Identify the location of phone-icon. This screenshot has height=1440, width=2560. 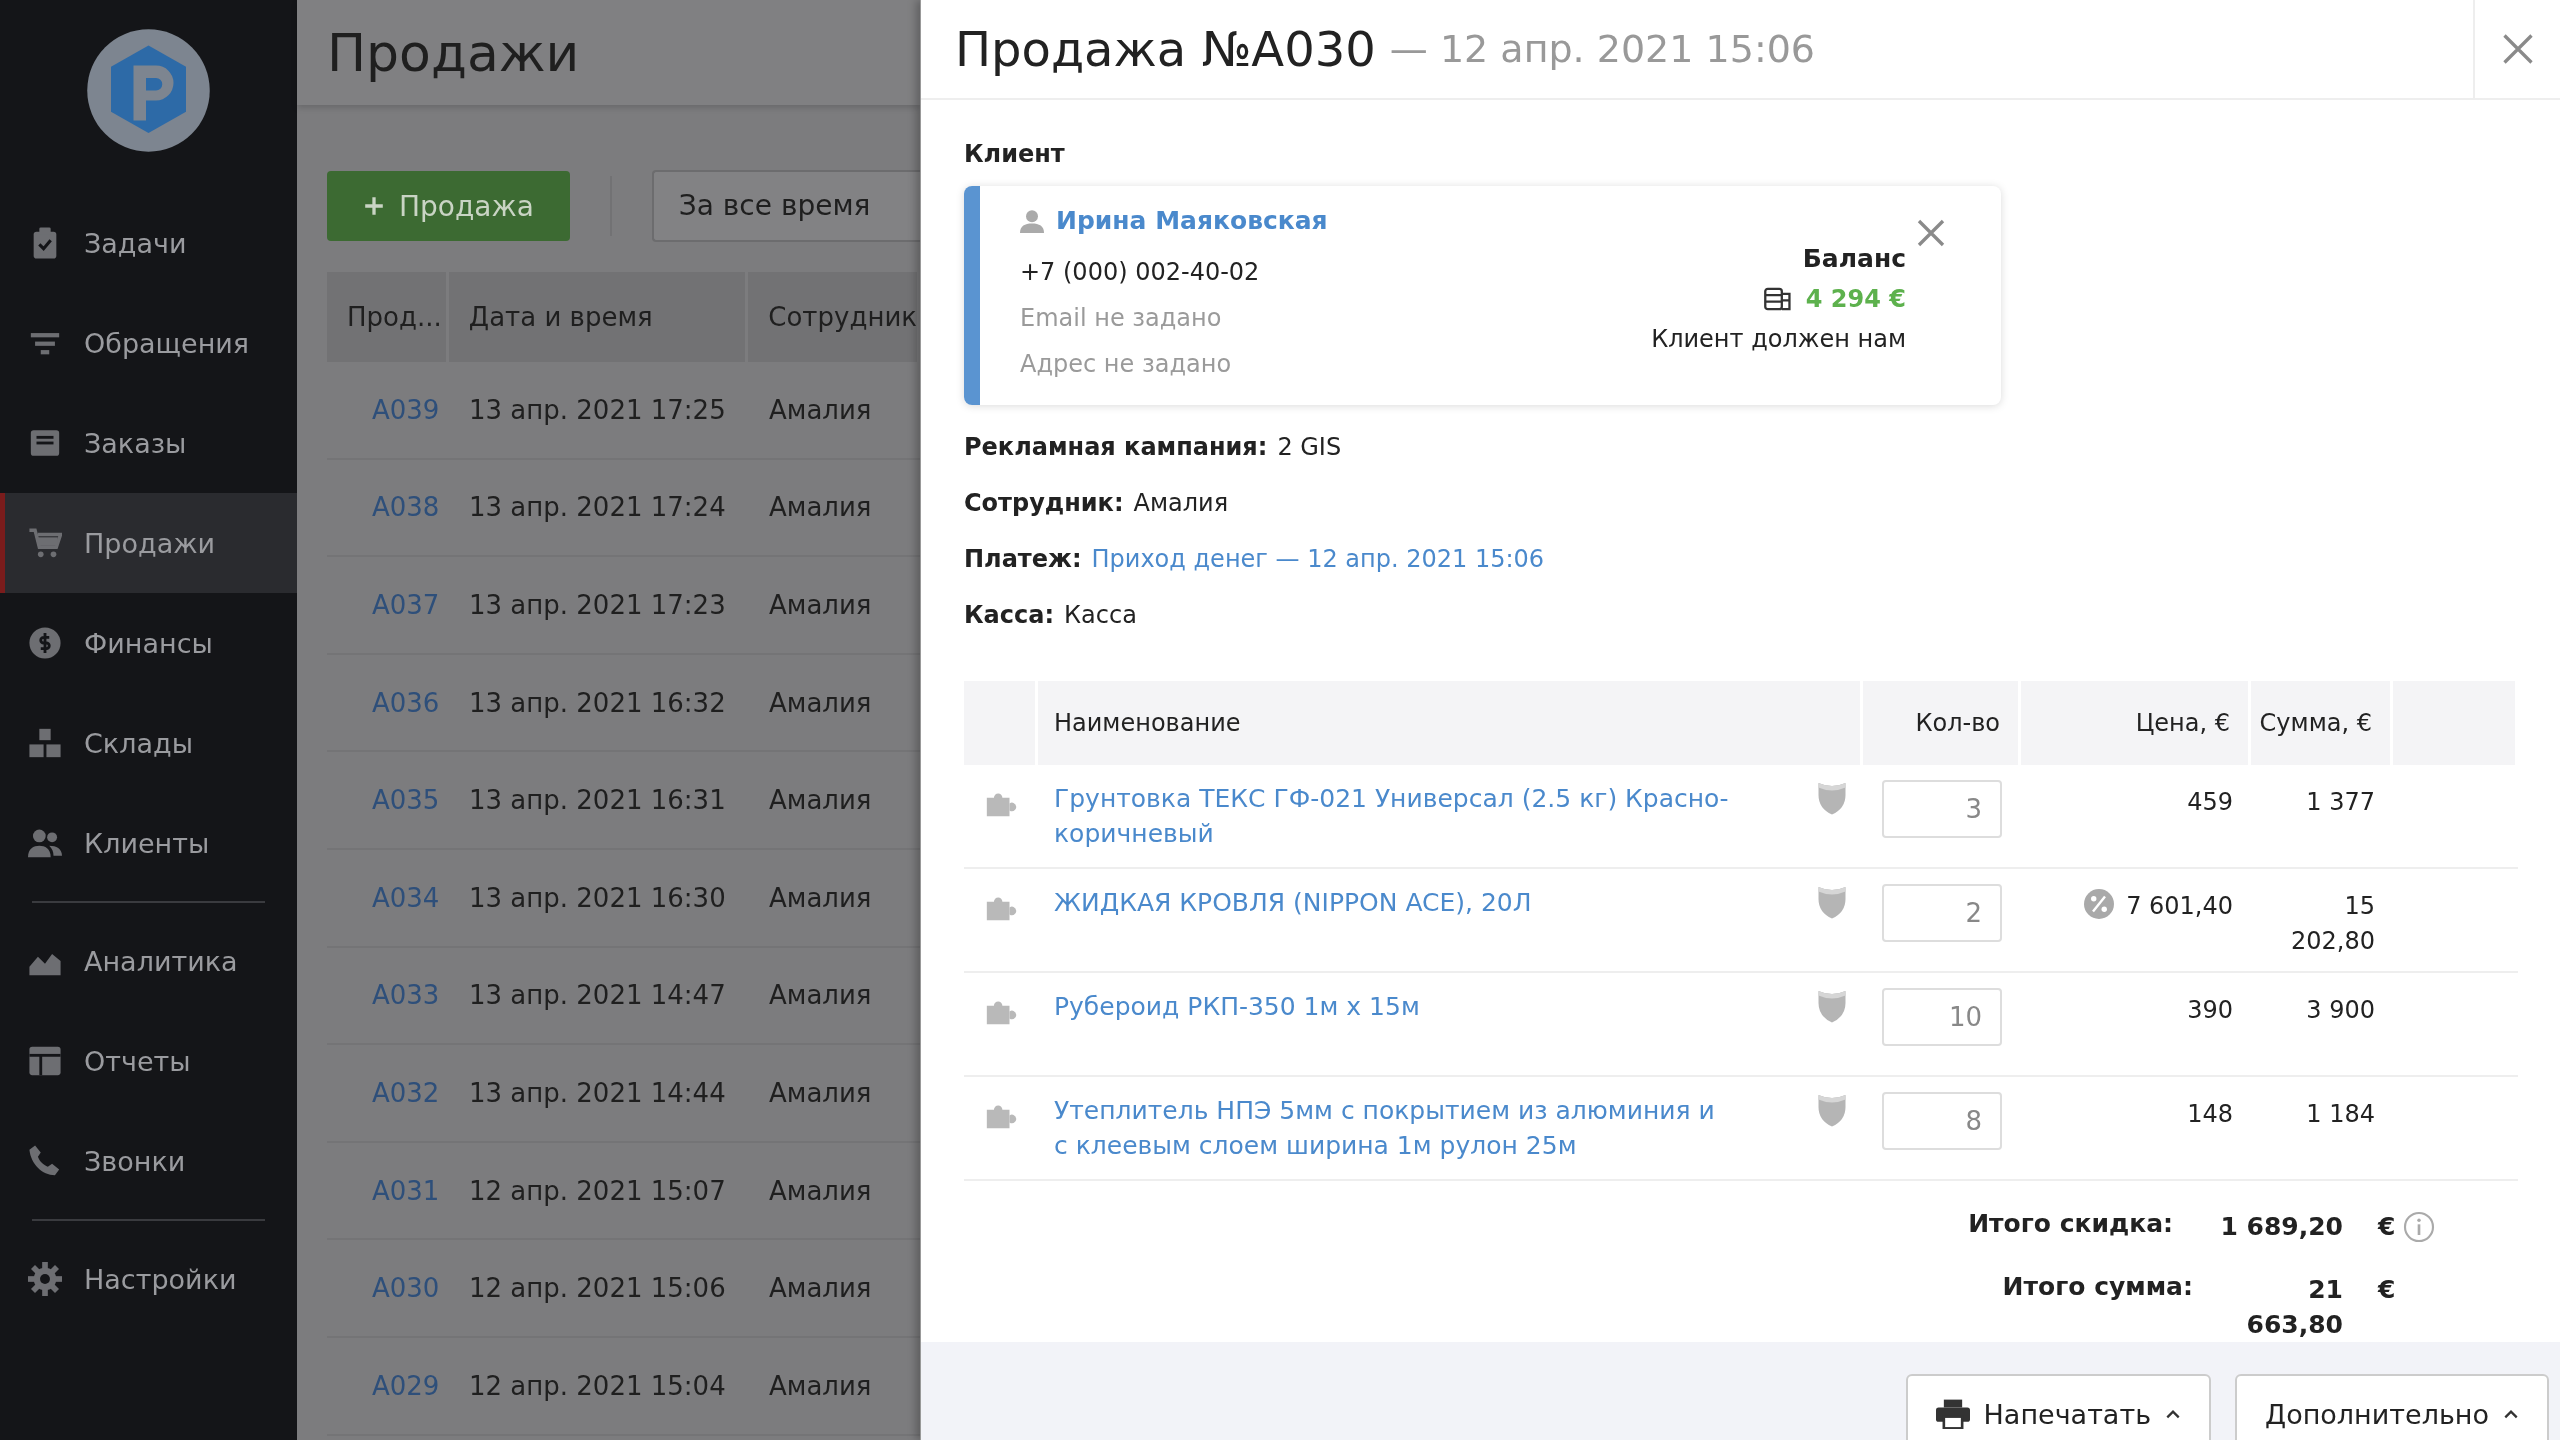
(45, 1161).